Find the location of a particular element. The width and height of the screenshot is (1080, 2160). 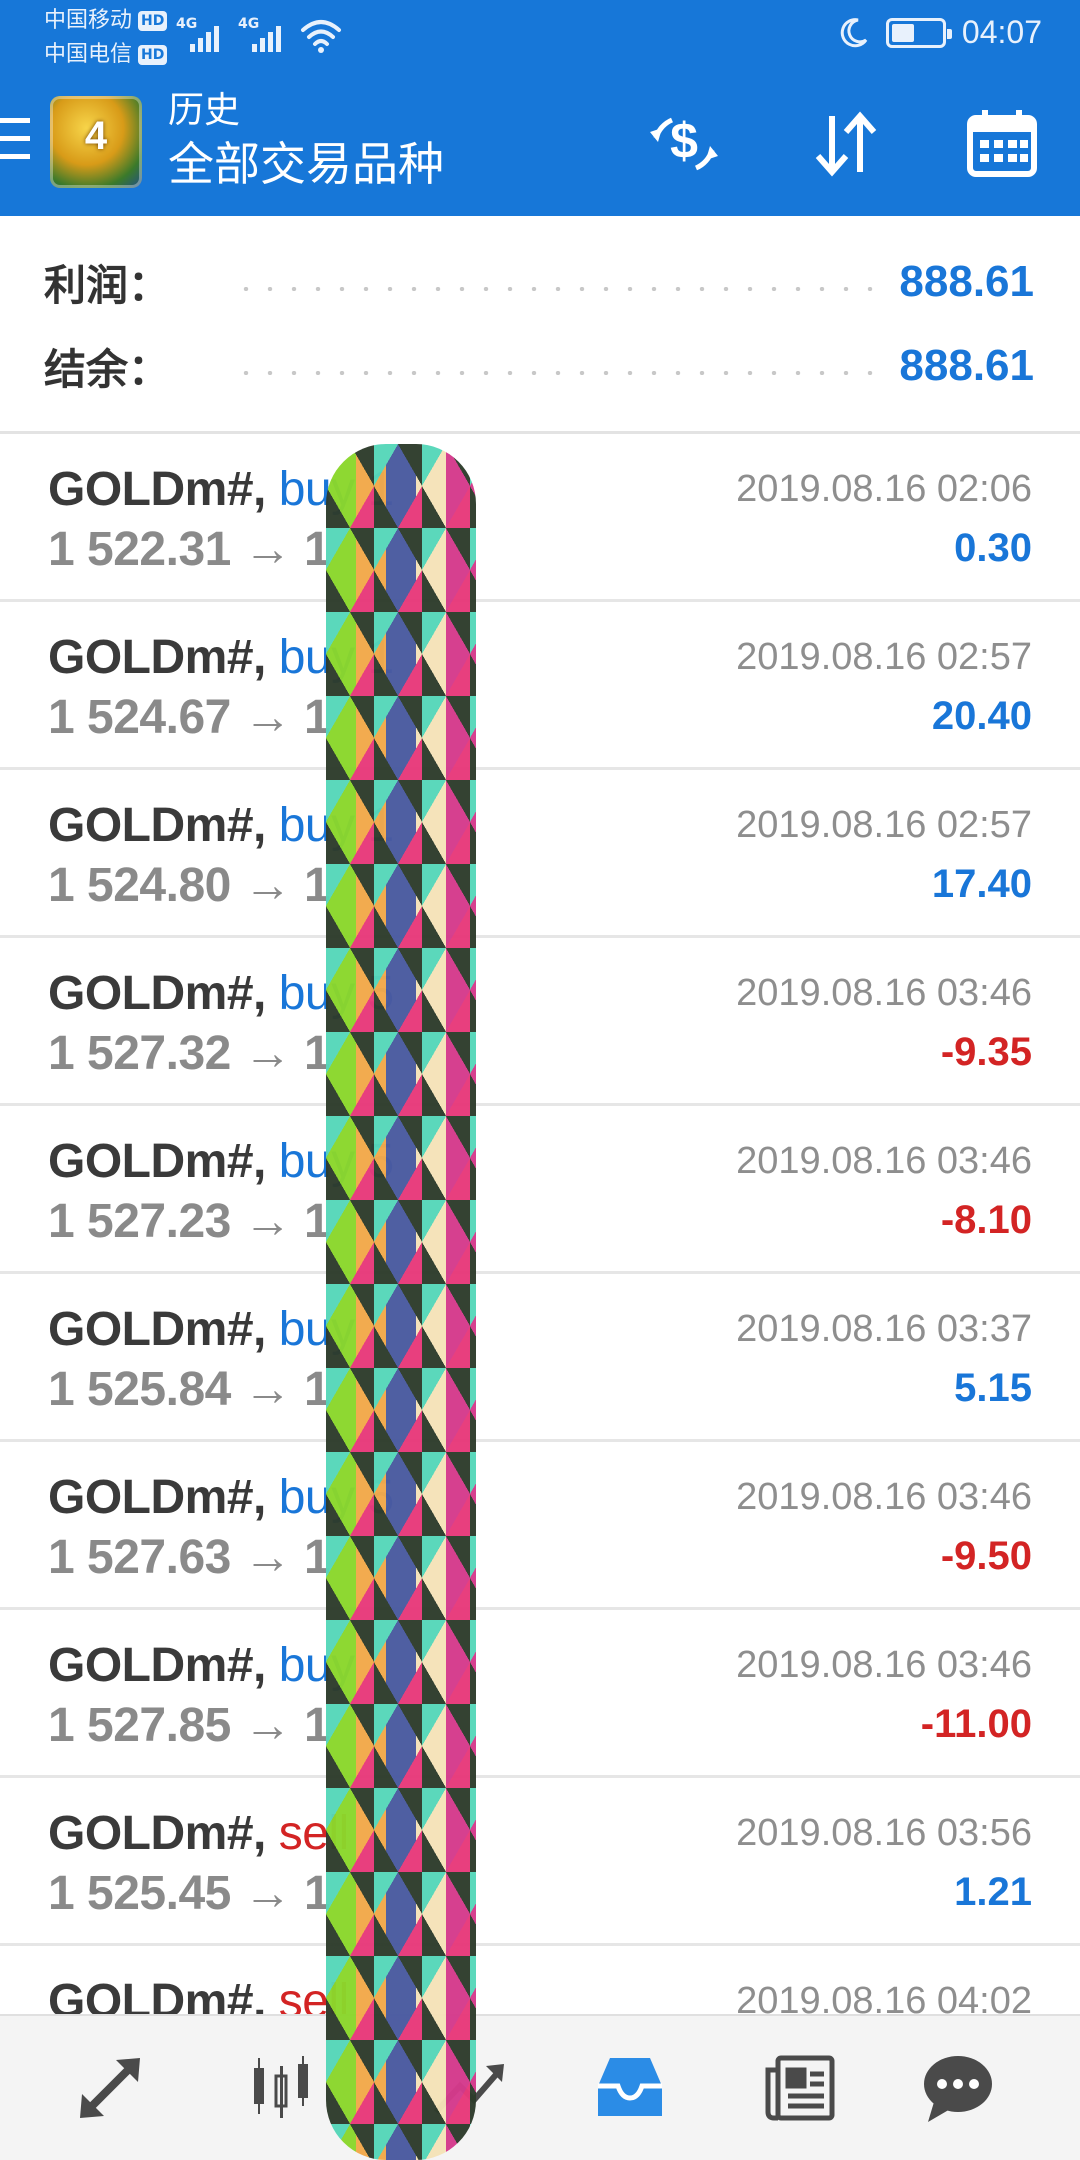

app-logo: 4 is located at coordinates (96, 142).